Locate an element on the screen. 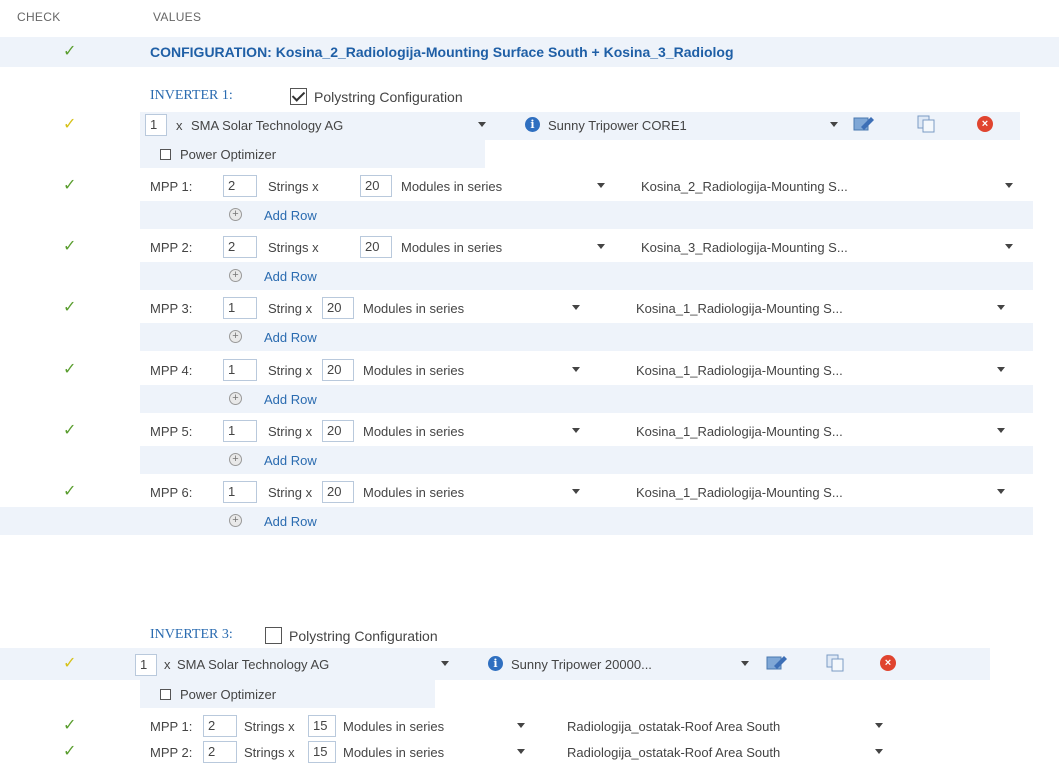 Image resolution: width=1059 pixels, height=769 pixels. check-column-header: CHECK is located at coordinates (39, 17).